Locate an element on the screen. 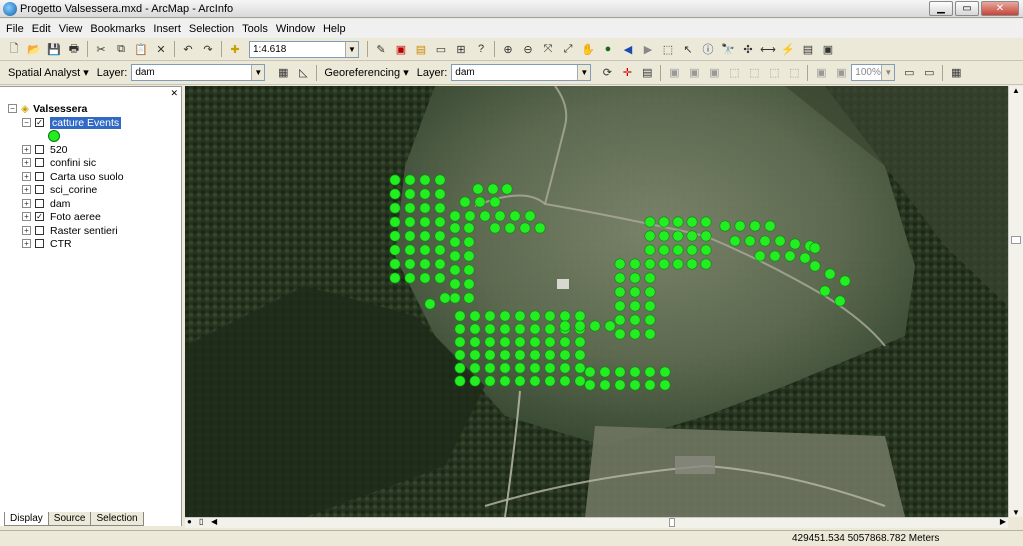  close-icon: ✕ is located at coordinates (174, 93).